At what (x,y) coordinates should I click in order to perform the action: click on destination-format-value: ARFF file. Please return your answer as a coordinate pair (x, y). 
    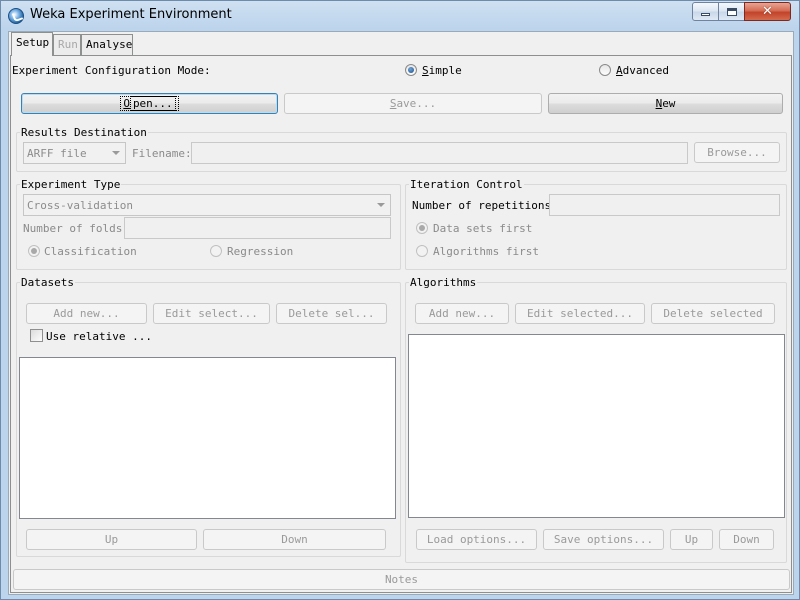
    Looking at the image, I should click on (57, 153).